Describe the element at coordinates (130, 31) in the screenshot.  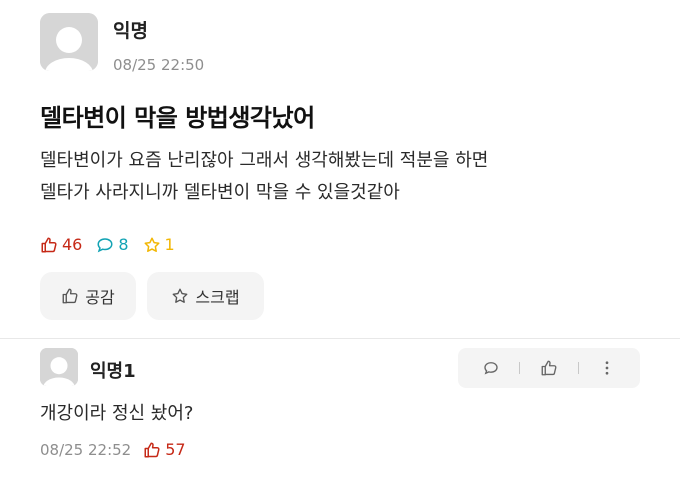
I see `post-author: 익명` at that location.